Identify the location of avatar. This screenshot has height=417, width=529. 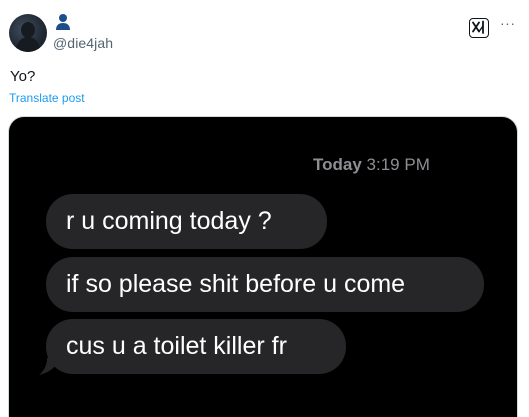
(28, 33).